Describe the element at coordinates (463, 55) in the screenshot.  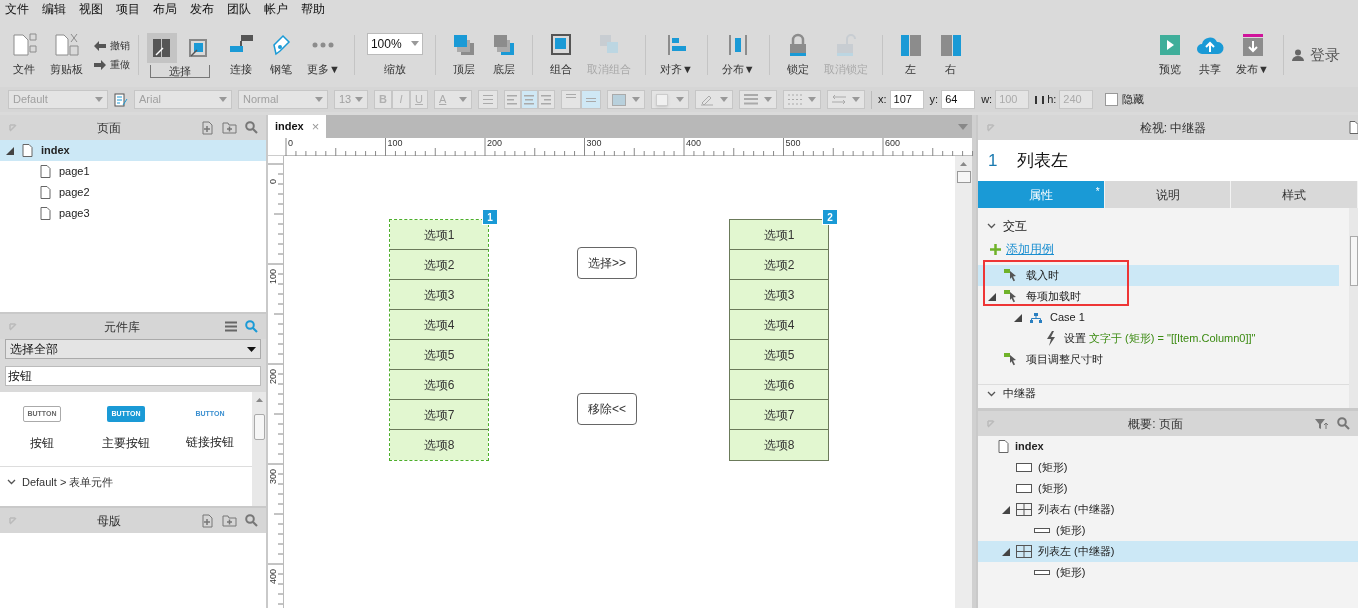
I see `toolbar-button: 顶层` at that location.